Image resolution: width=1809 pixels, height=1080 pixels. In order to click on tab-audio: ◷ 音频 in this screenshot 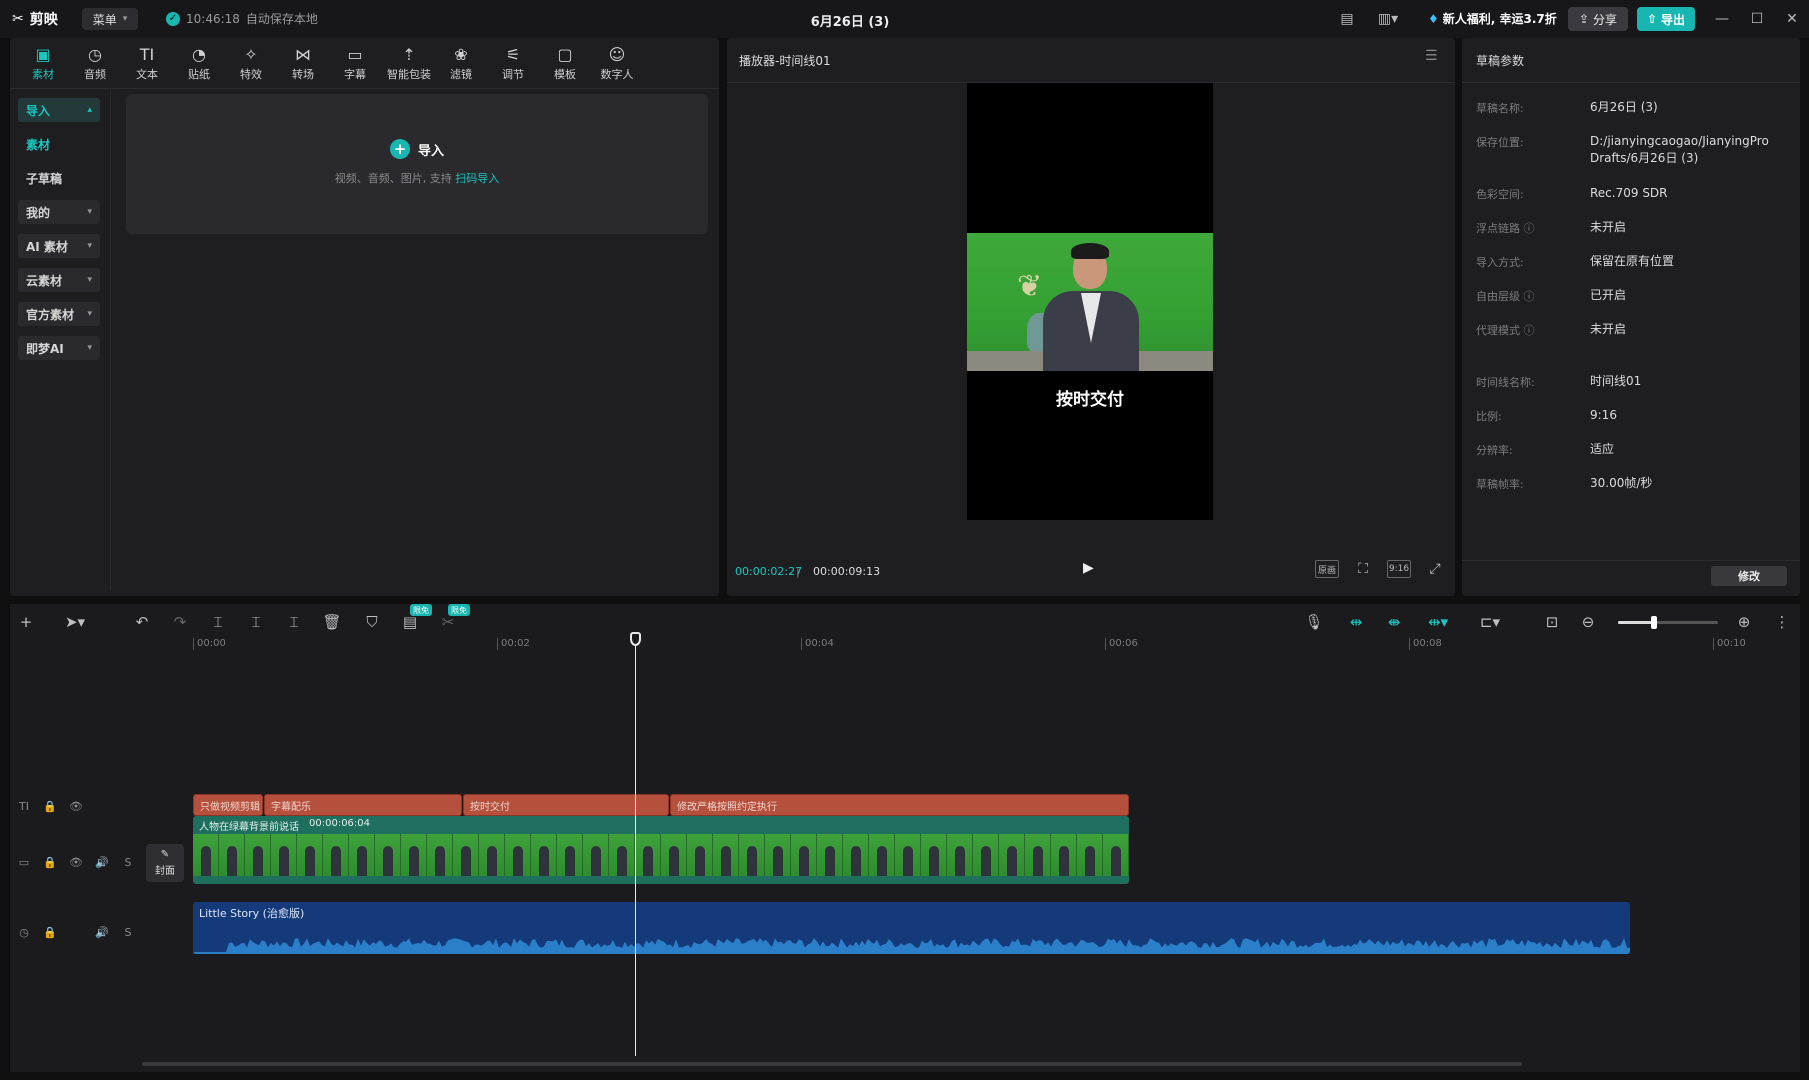, I will do `click(95, 64)`.